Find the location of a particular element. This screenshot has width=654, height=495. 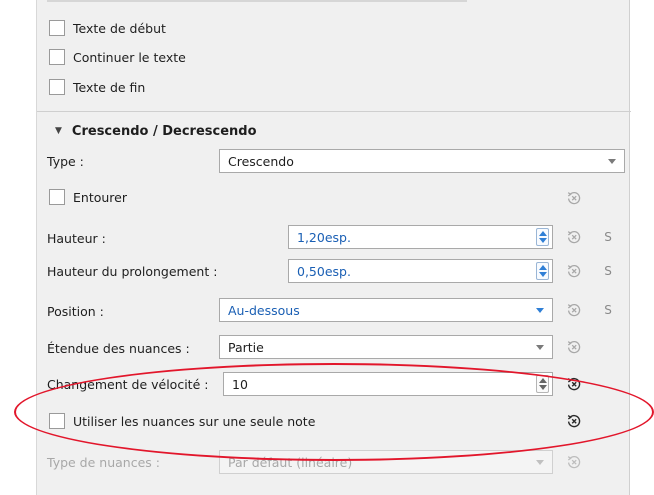

velocity-change-label: Changement de vélocité : is located at coordinates (128, 384).